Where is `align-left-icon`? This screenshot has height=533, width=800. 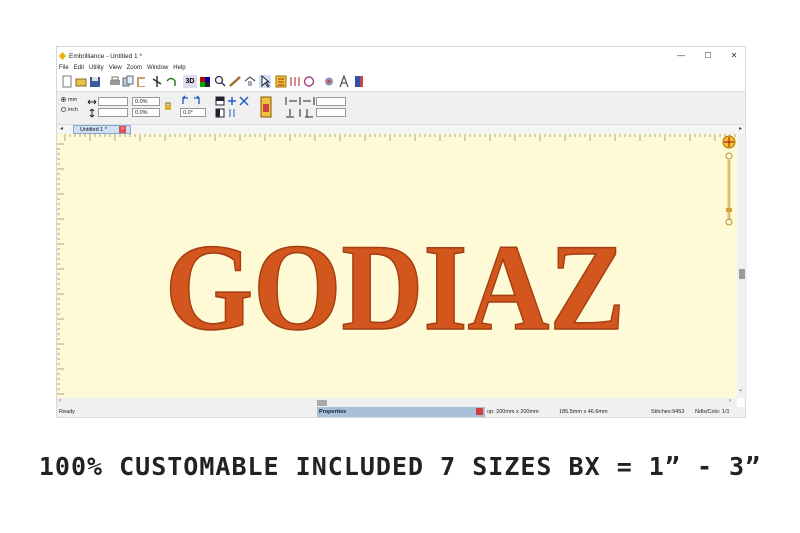
align-left-icon is located at coordinates (300, 101).